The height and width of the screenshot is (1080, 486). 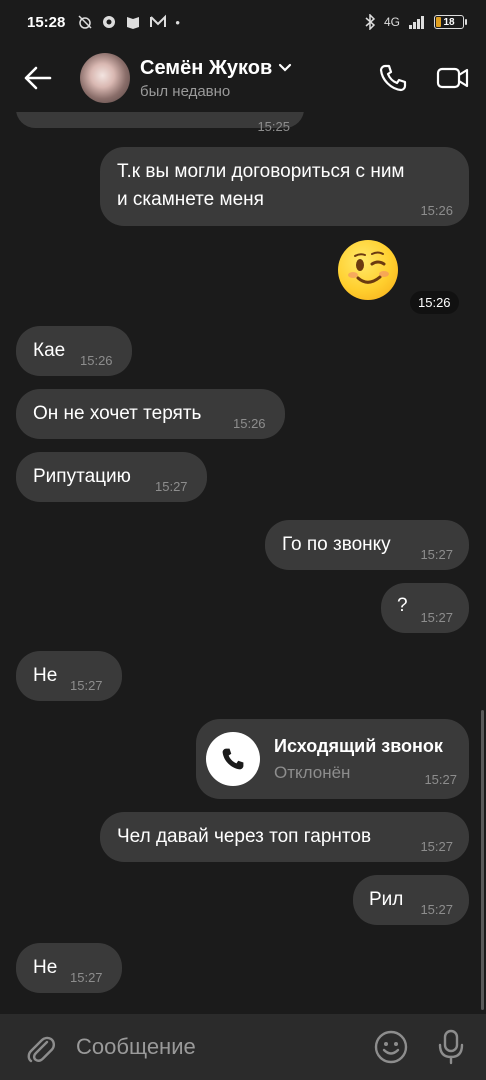 What do you see at coordinates (386, 899) in the screenshot?
I see `message-text: Рил` at bounding box center [386, 899].